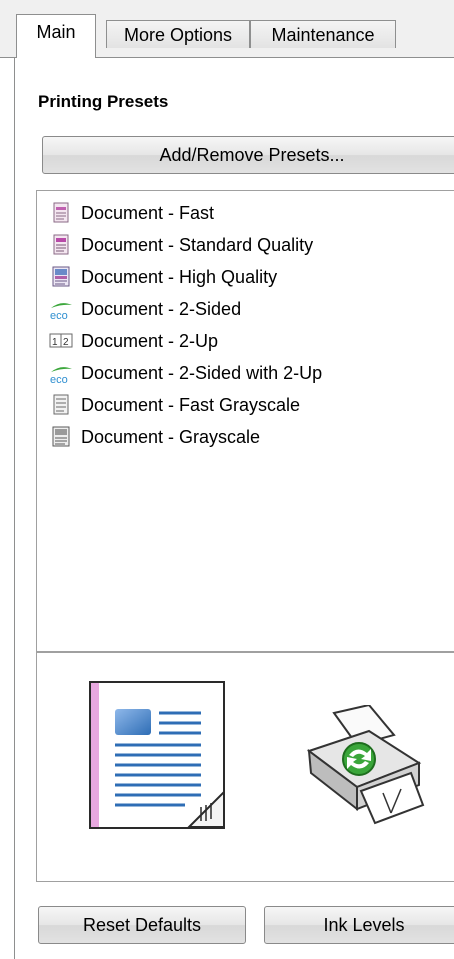 The image size is (454, 959). I want to click on panel-border, so click(14, 508).